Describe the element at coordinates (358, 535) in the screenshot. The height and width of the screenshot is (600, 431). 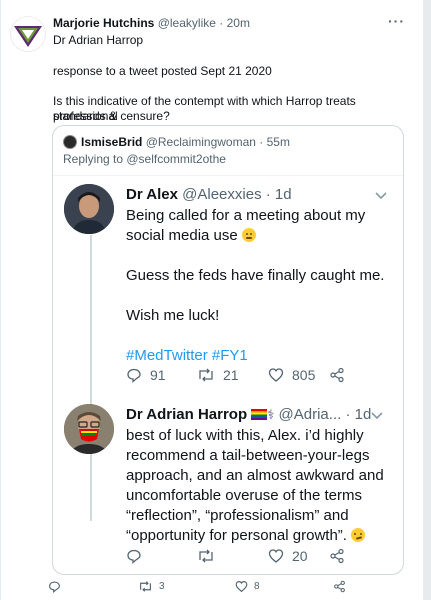
I see `smirk-emoji-icon` at that location.